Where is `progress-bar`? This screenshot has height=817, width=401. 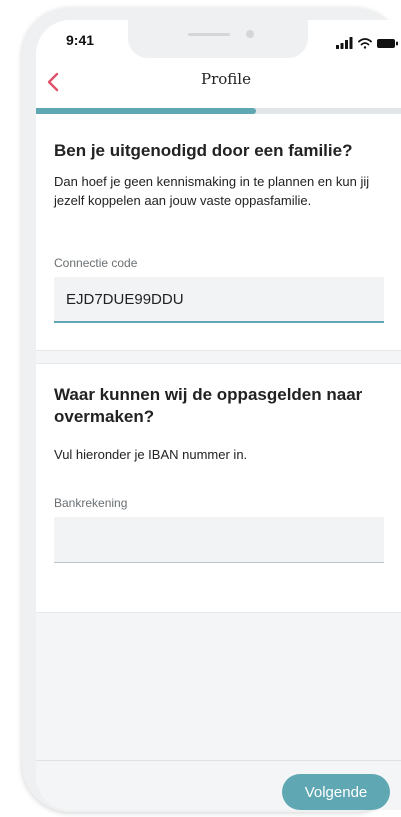
progress-bar is located at coordinates (218, 111).